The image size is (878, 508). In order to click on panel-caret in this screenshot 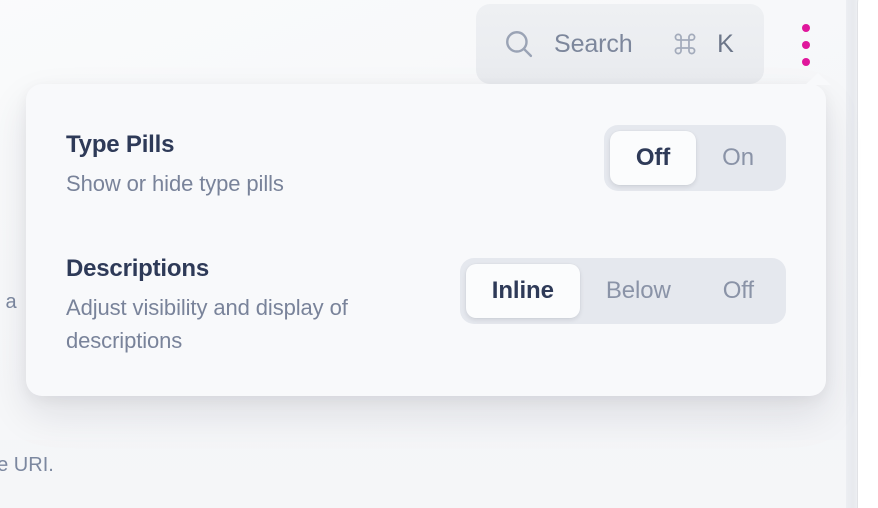, I will do `click(818, 79)`.